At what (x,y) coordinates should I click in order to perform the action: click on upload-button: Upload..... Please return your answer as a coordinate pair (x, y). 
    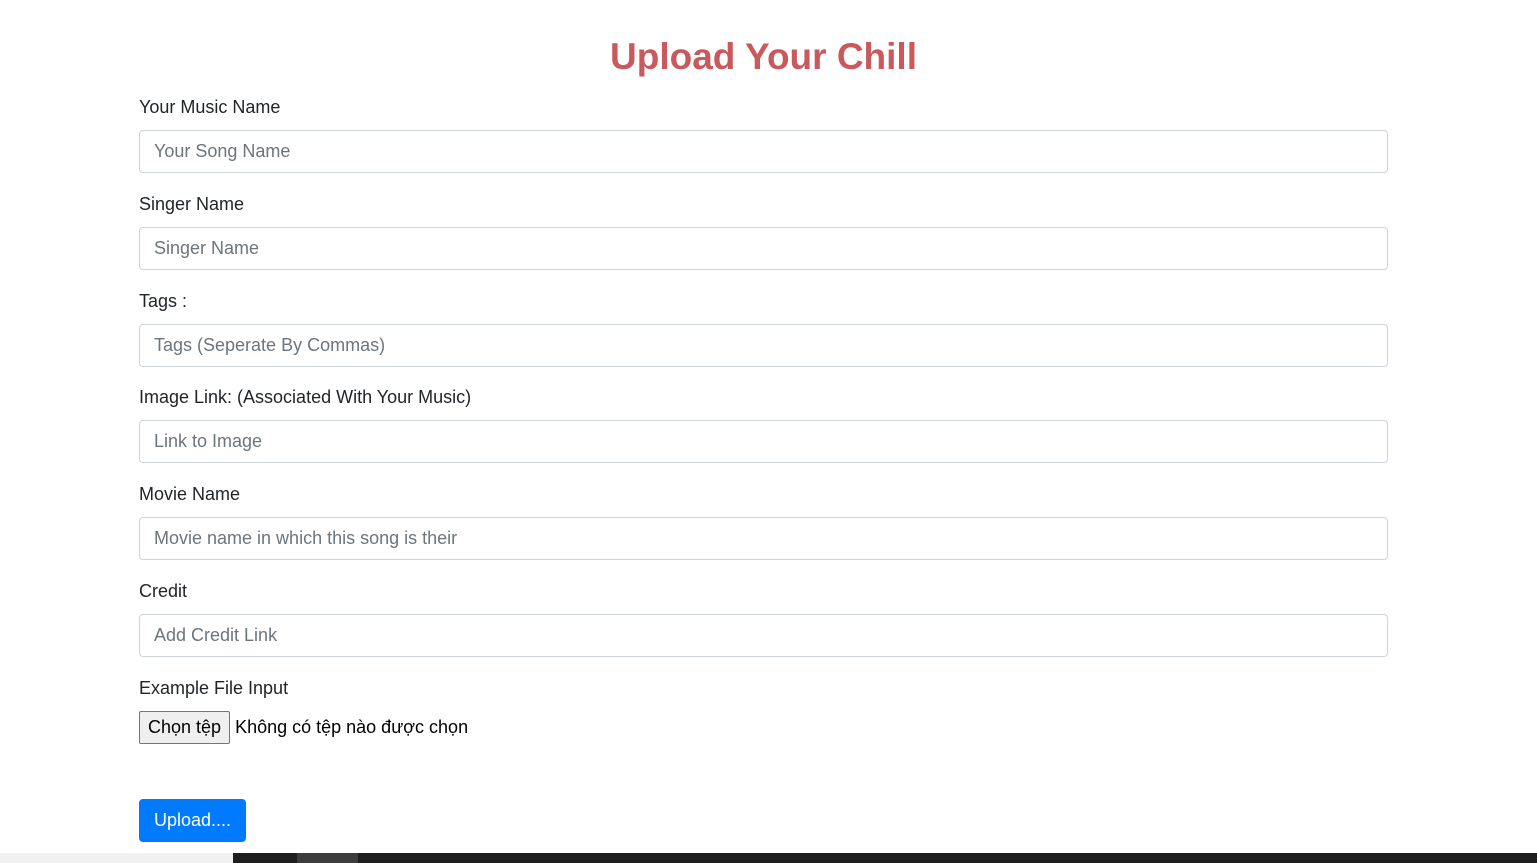
    Looking at the image, I should click on (193, 820).